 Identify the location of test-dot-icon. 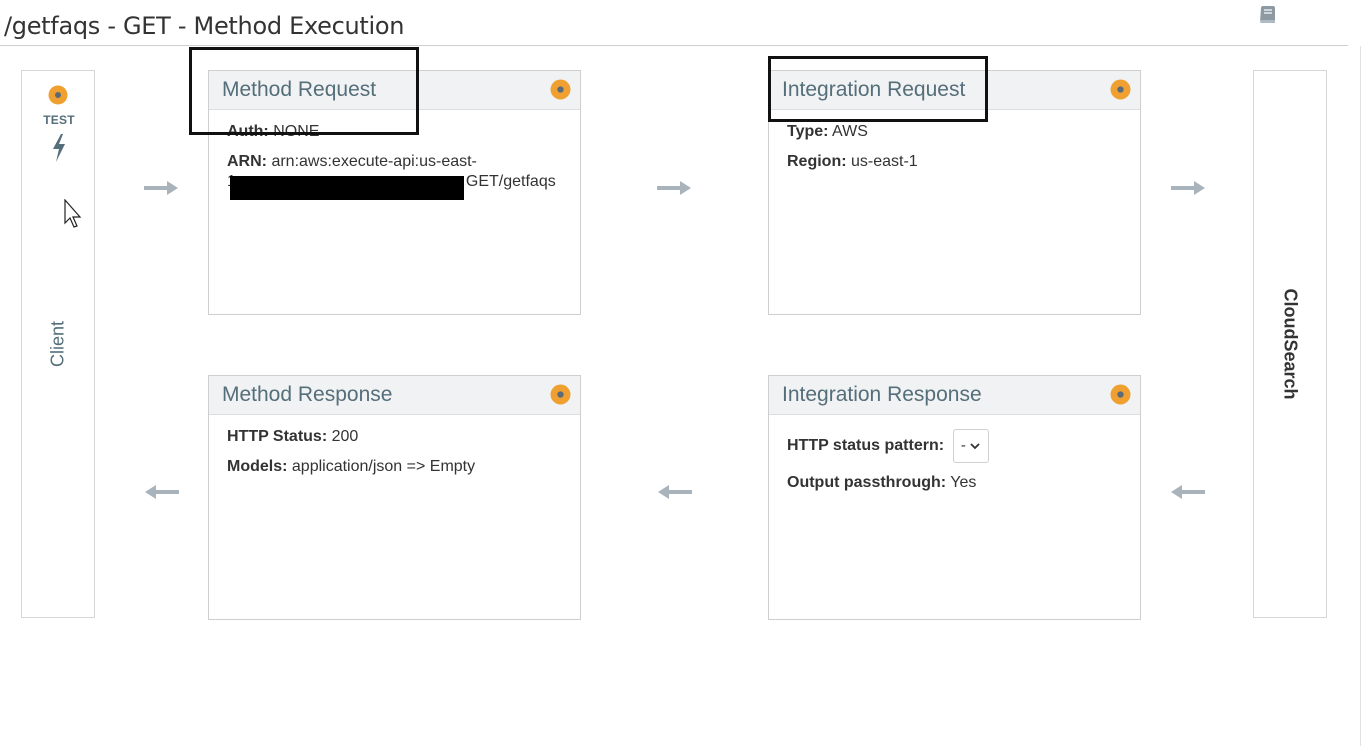
(58, 95).